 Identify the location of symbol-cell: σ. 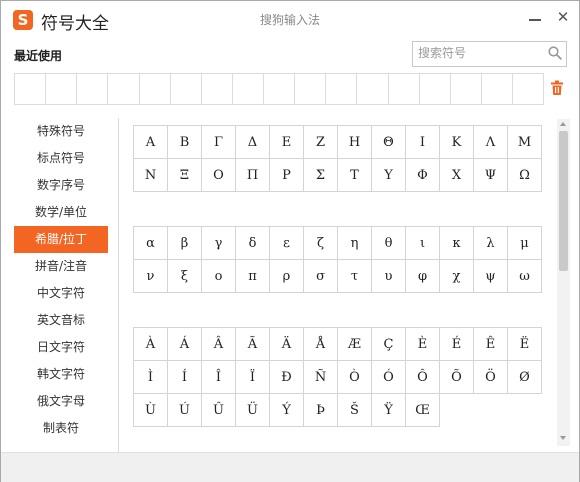
(321, 276).